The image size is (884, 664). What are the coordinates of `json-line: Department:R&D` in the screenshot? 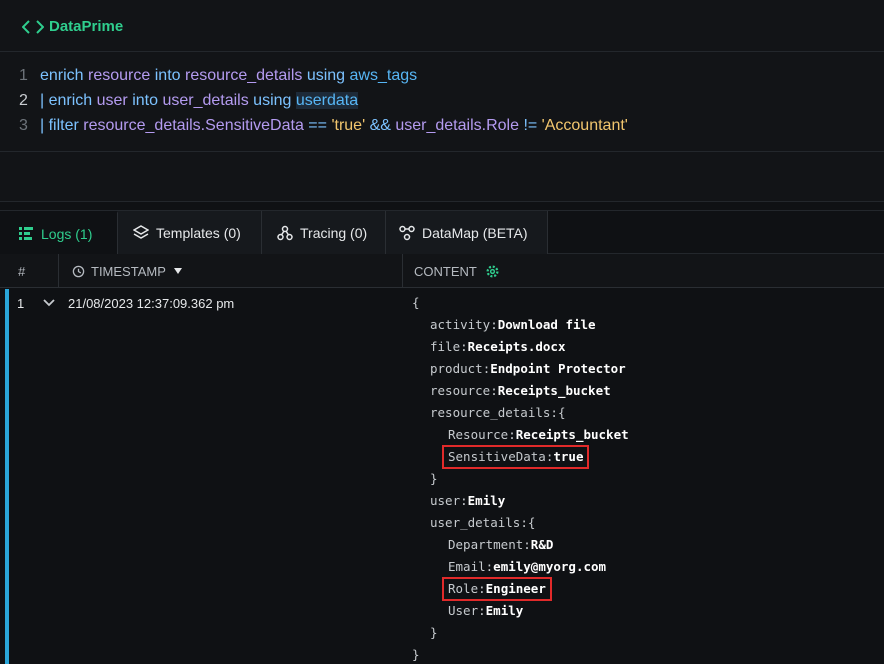 It's located at (500, 545).